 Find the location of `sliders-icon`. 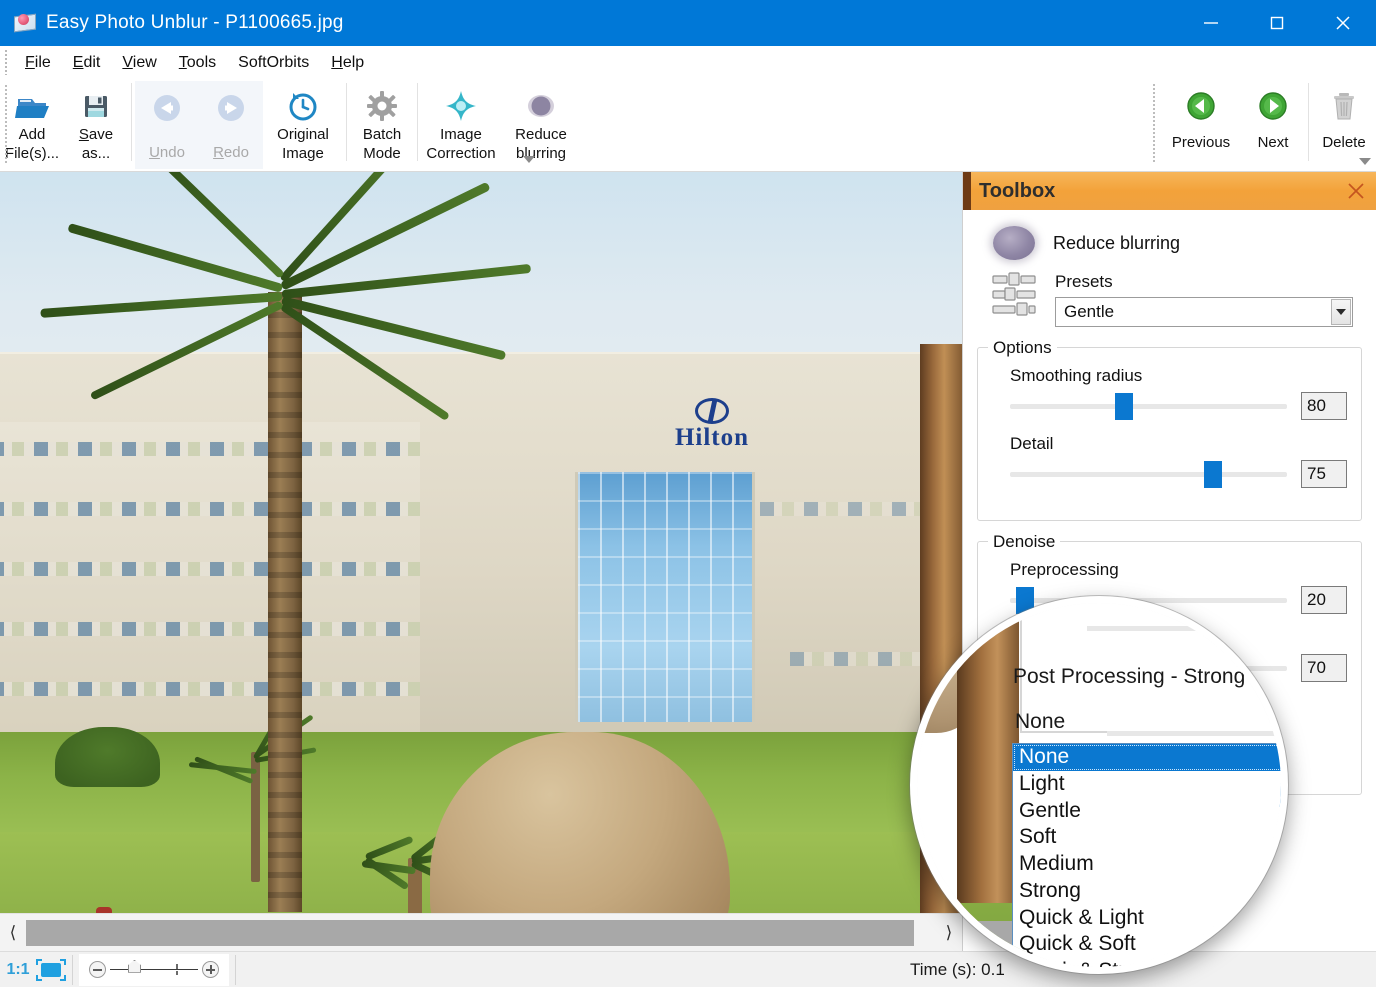

sliders-icon is located at coordinates (1014, 296).